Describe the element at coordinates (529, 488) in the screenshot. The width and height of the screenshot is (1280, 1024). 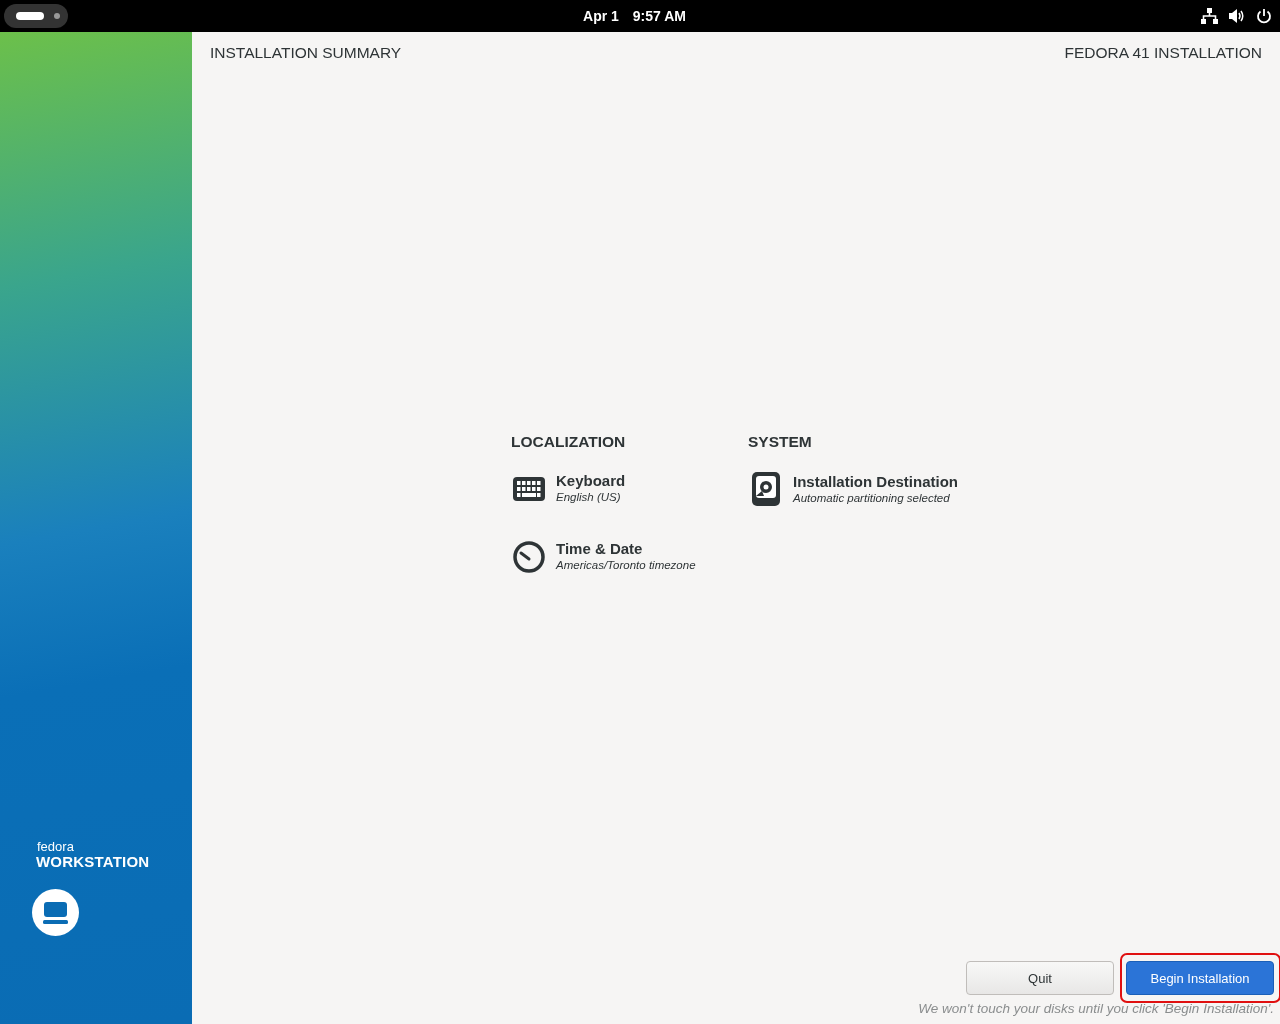
I see `keyboard-icon` at that location.